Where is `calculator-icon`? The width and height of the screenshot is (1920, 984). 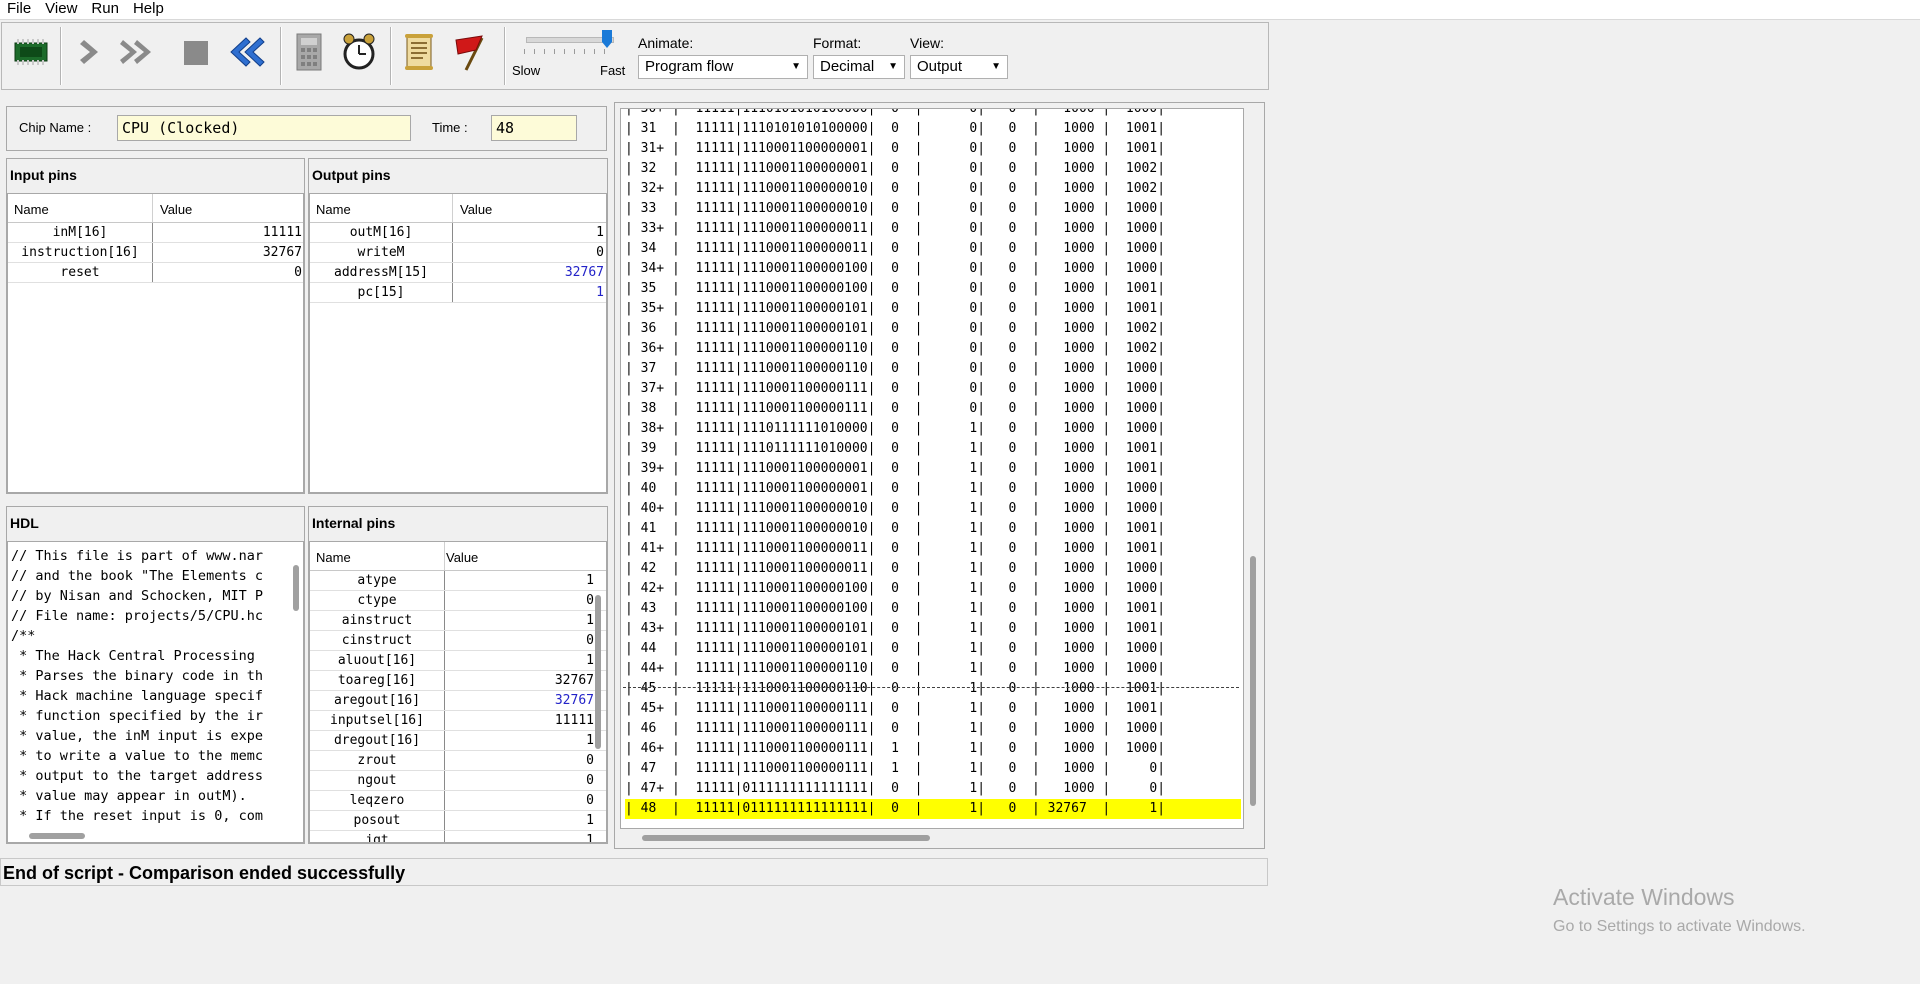
calculator-icon is located at coordinates (309, 52).